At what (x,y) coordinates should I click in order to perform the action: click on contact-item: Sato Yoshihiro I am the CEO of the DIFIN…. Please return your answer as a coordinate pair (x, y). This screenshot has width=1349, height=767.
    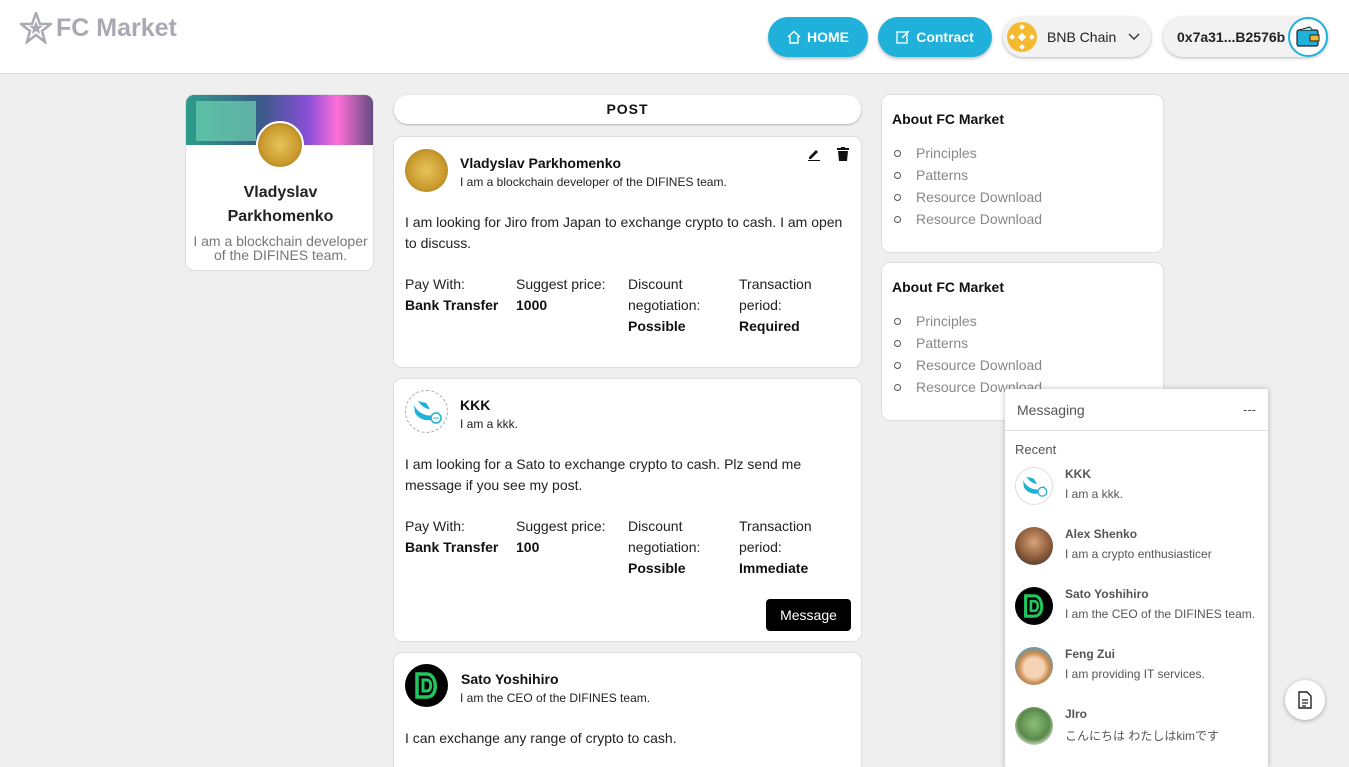
    Looking at the image, I should click on (1140, 611).